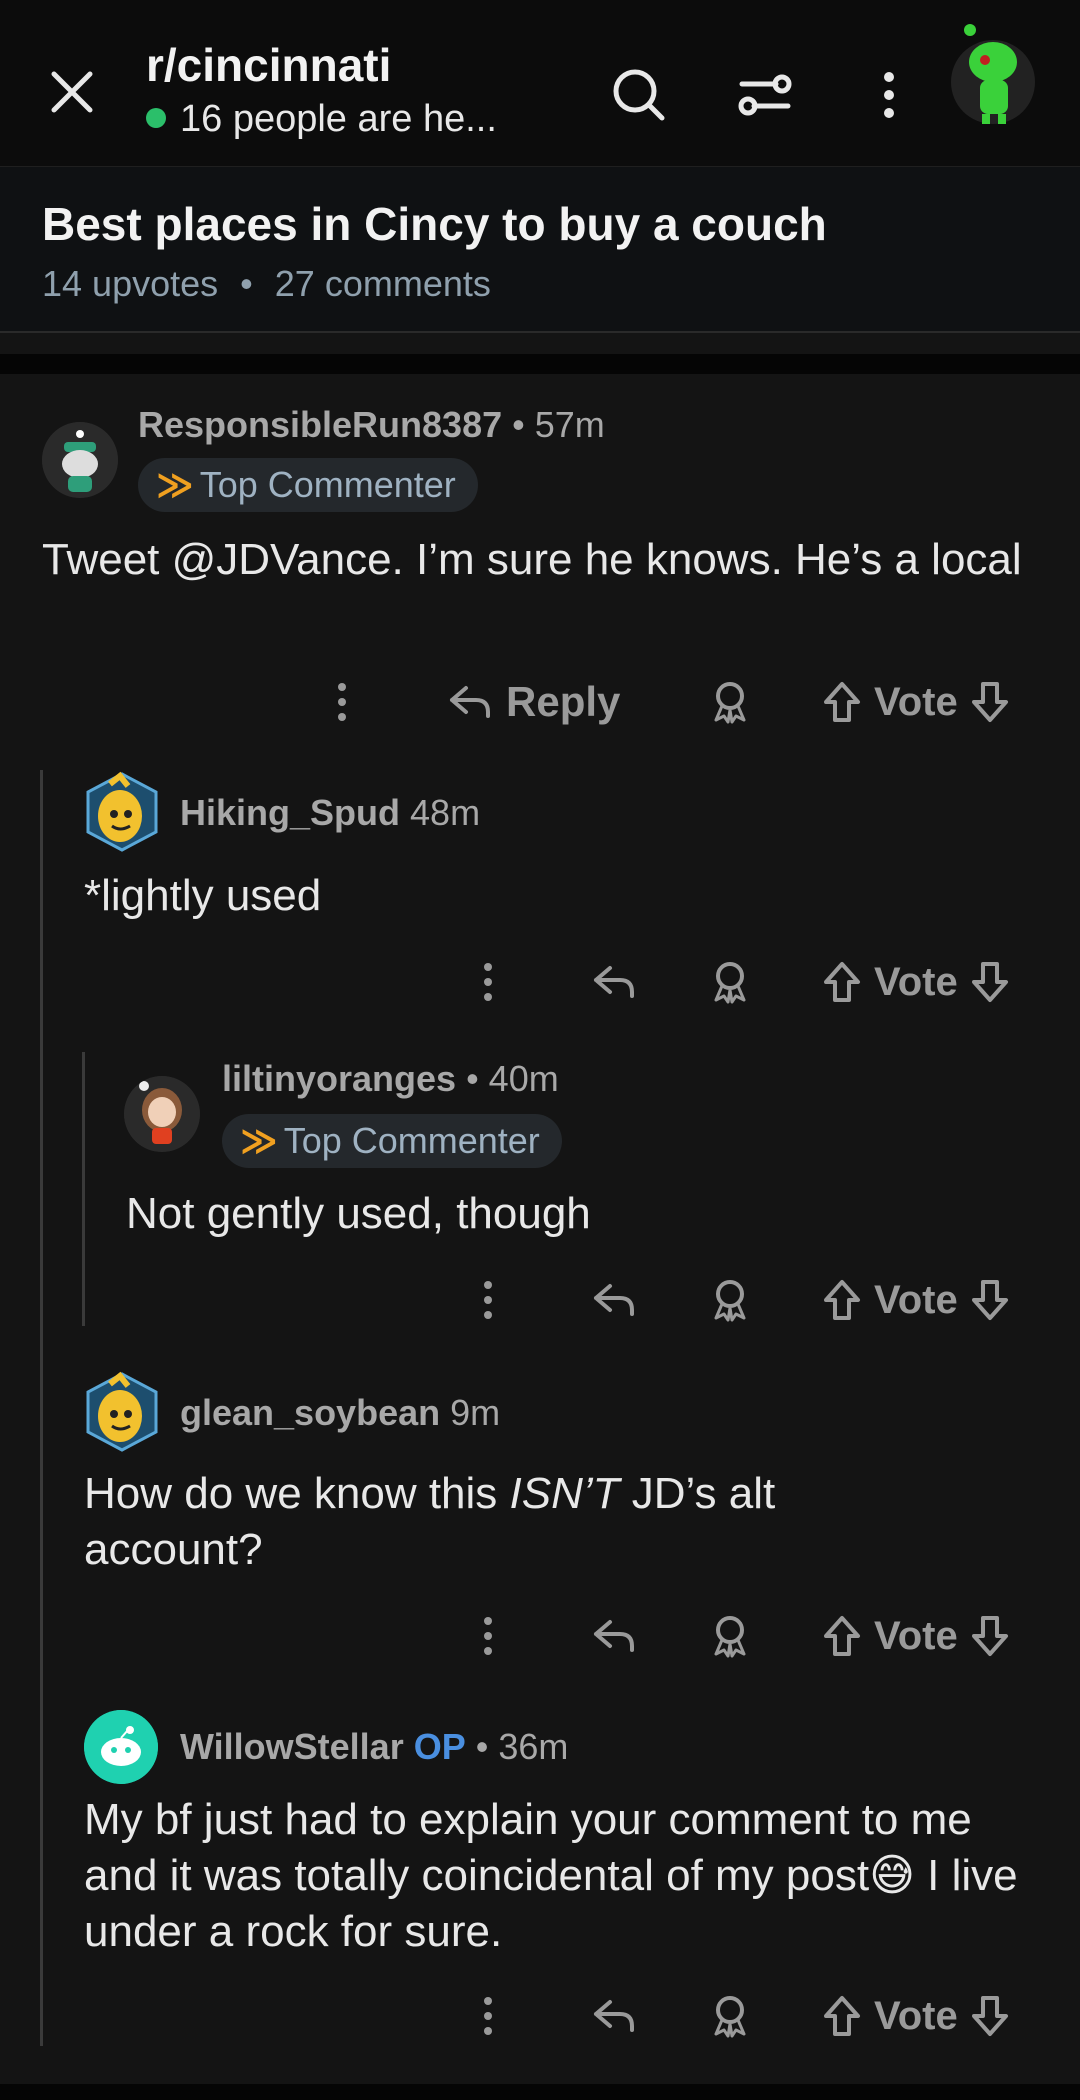  What do you see at coordinates (130, 283) in the screenshot?
I see `upvote-count: 14 upvotes` at bounding box center [130, 283].